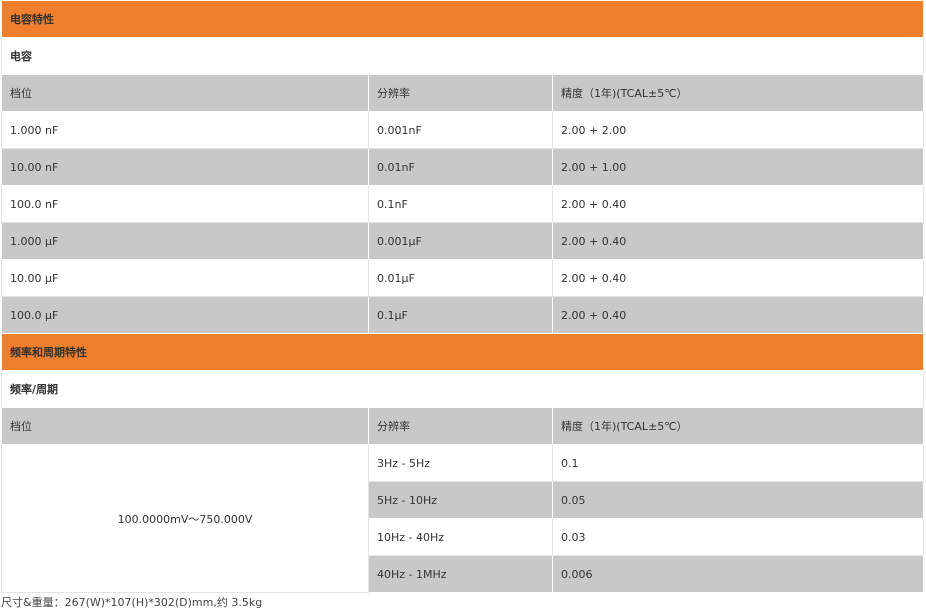 This screenshot has width=926, height=611. I want to click on accuracy-cell: 0.1, so click(738, 463).